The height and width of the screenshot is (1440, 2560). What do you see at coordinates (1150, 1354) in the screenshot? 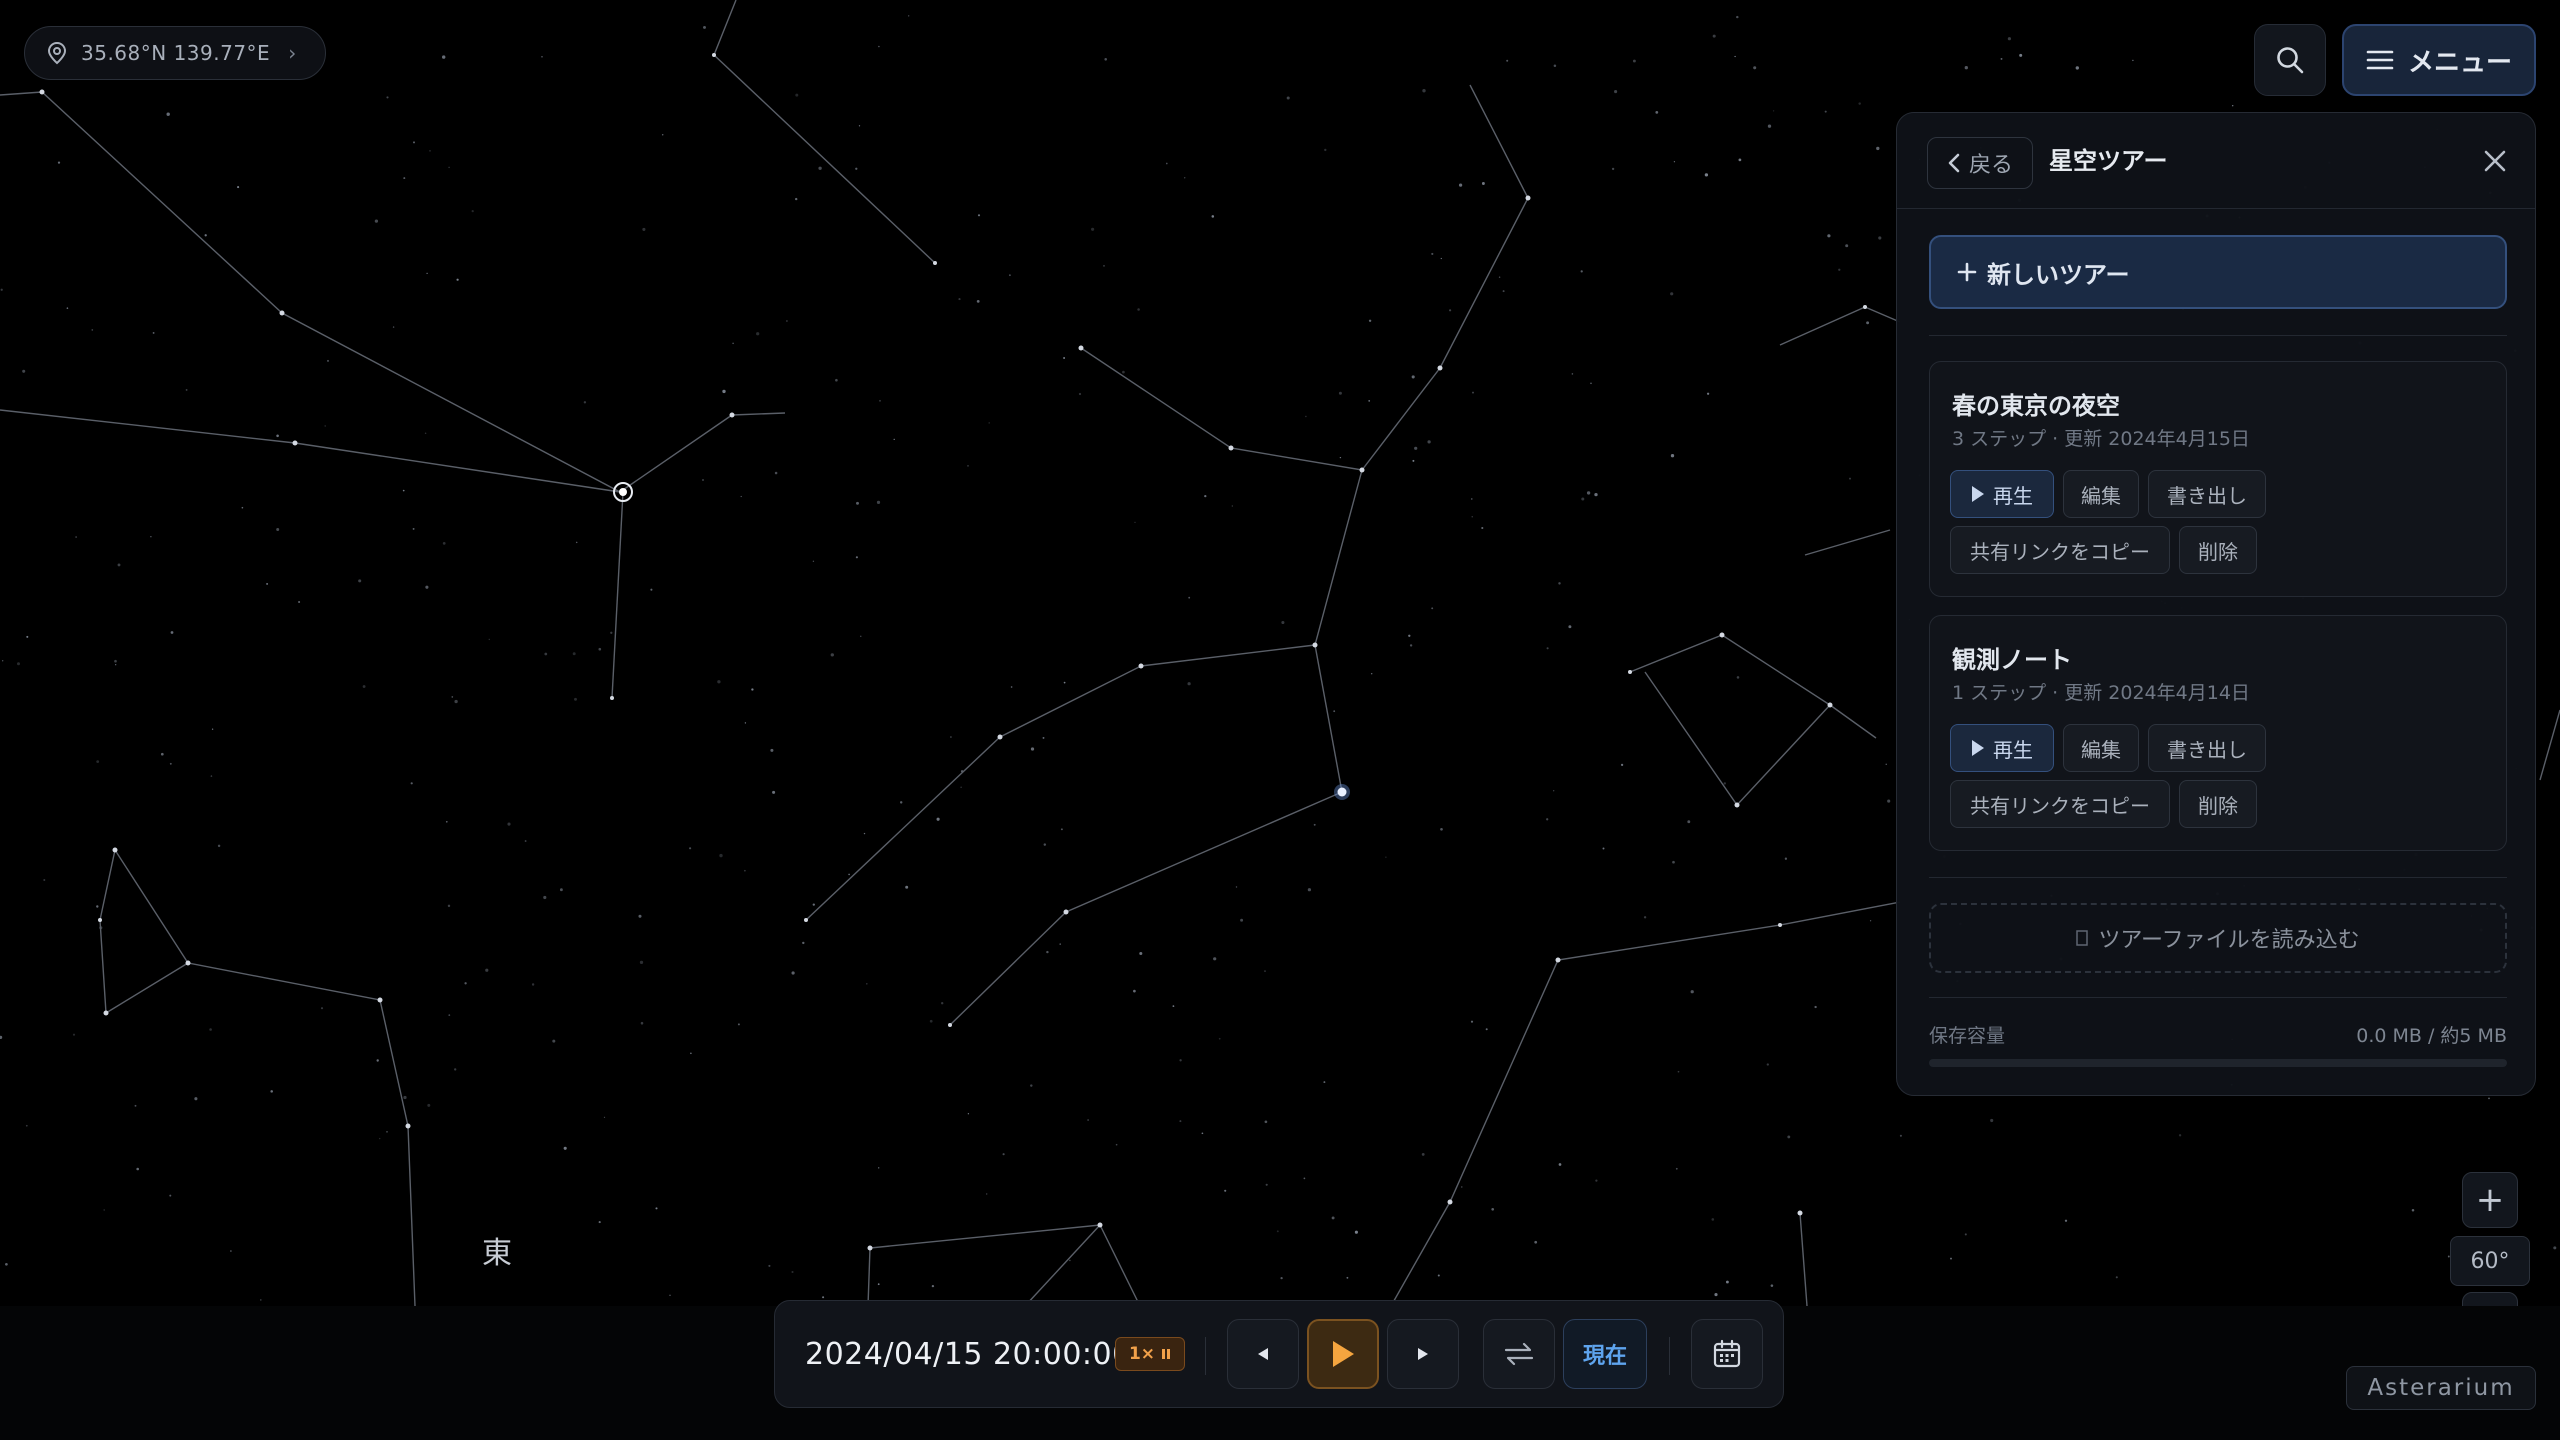
I see `speed-badge: 1×` at bounding box center [1150, 1354].